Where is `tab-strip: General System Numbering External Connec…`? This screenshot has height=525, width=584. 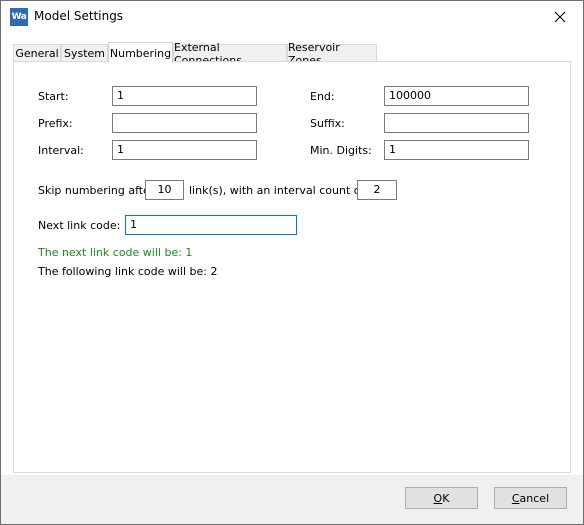
tab-strip: General System Numbering External Connec… is located at coordinates (293, 54).